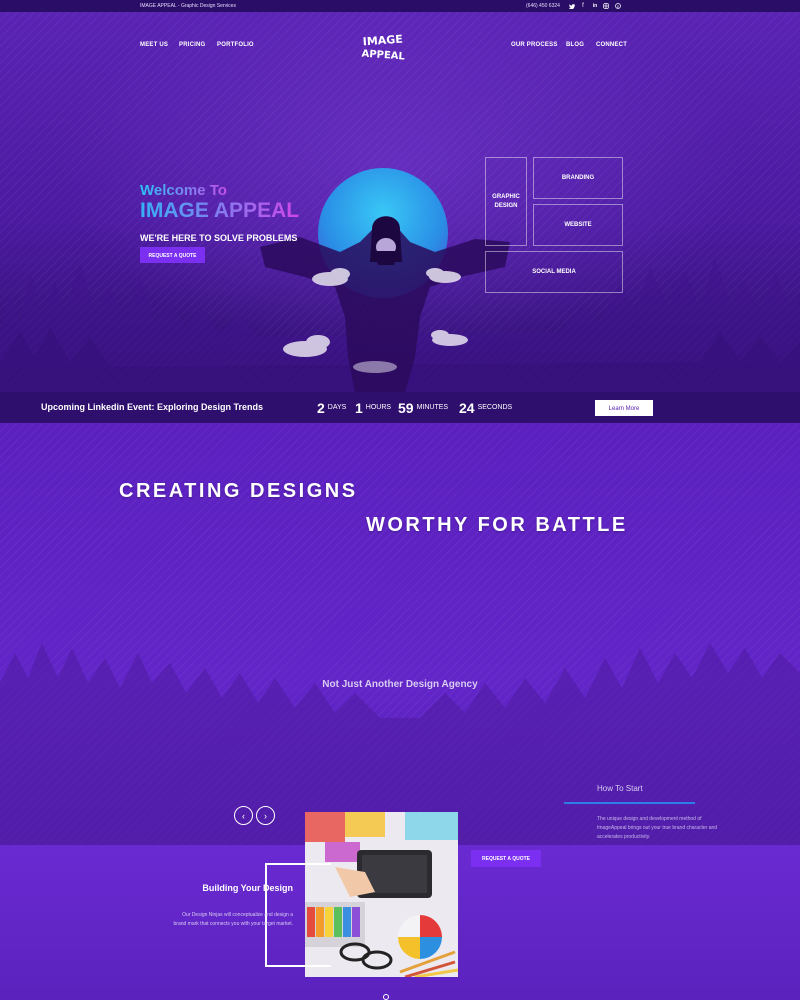 The width and height of the screenshot is (800, 1000). What do you see at coordinates (385, 304) in the screenshot?
I see `ninja-hero-image` at bounding box center [385, 304].